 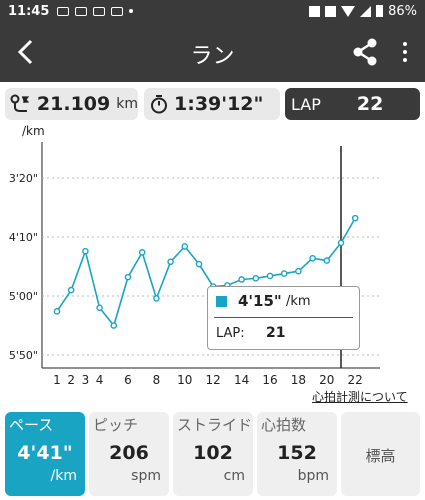 I want to click on tooltip-lap-label: LAP:, so click(x=230, y=333).